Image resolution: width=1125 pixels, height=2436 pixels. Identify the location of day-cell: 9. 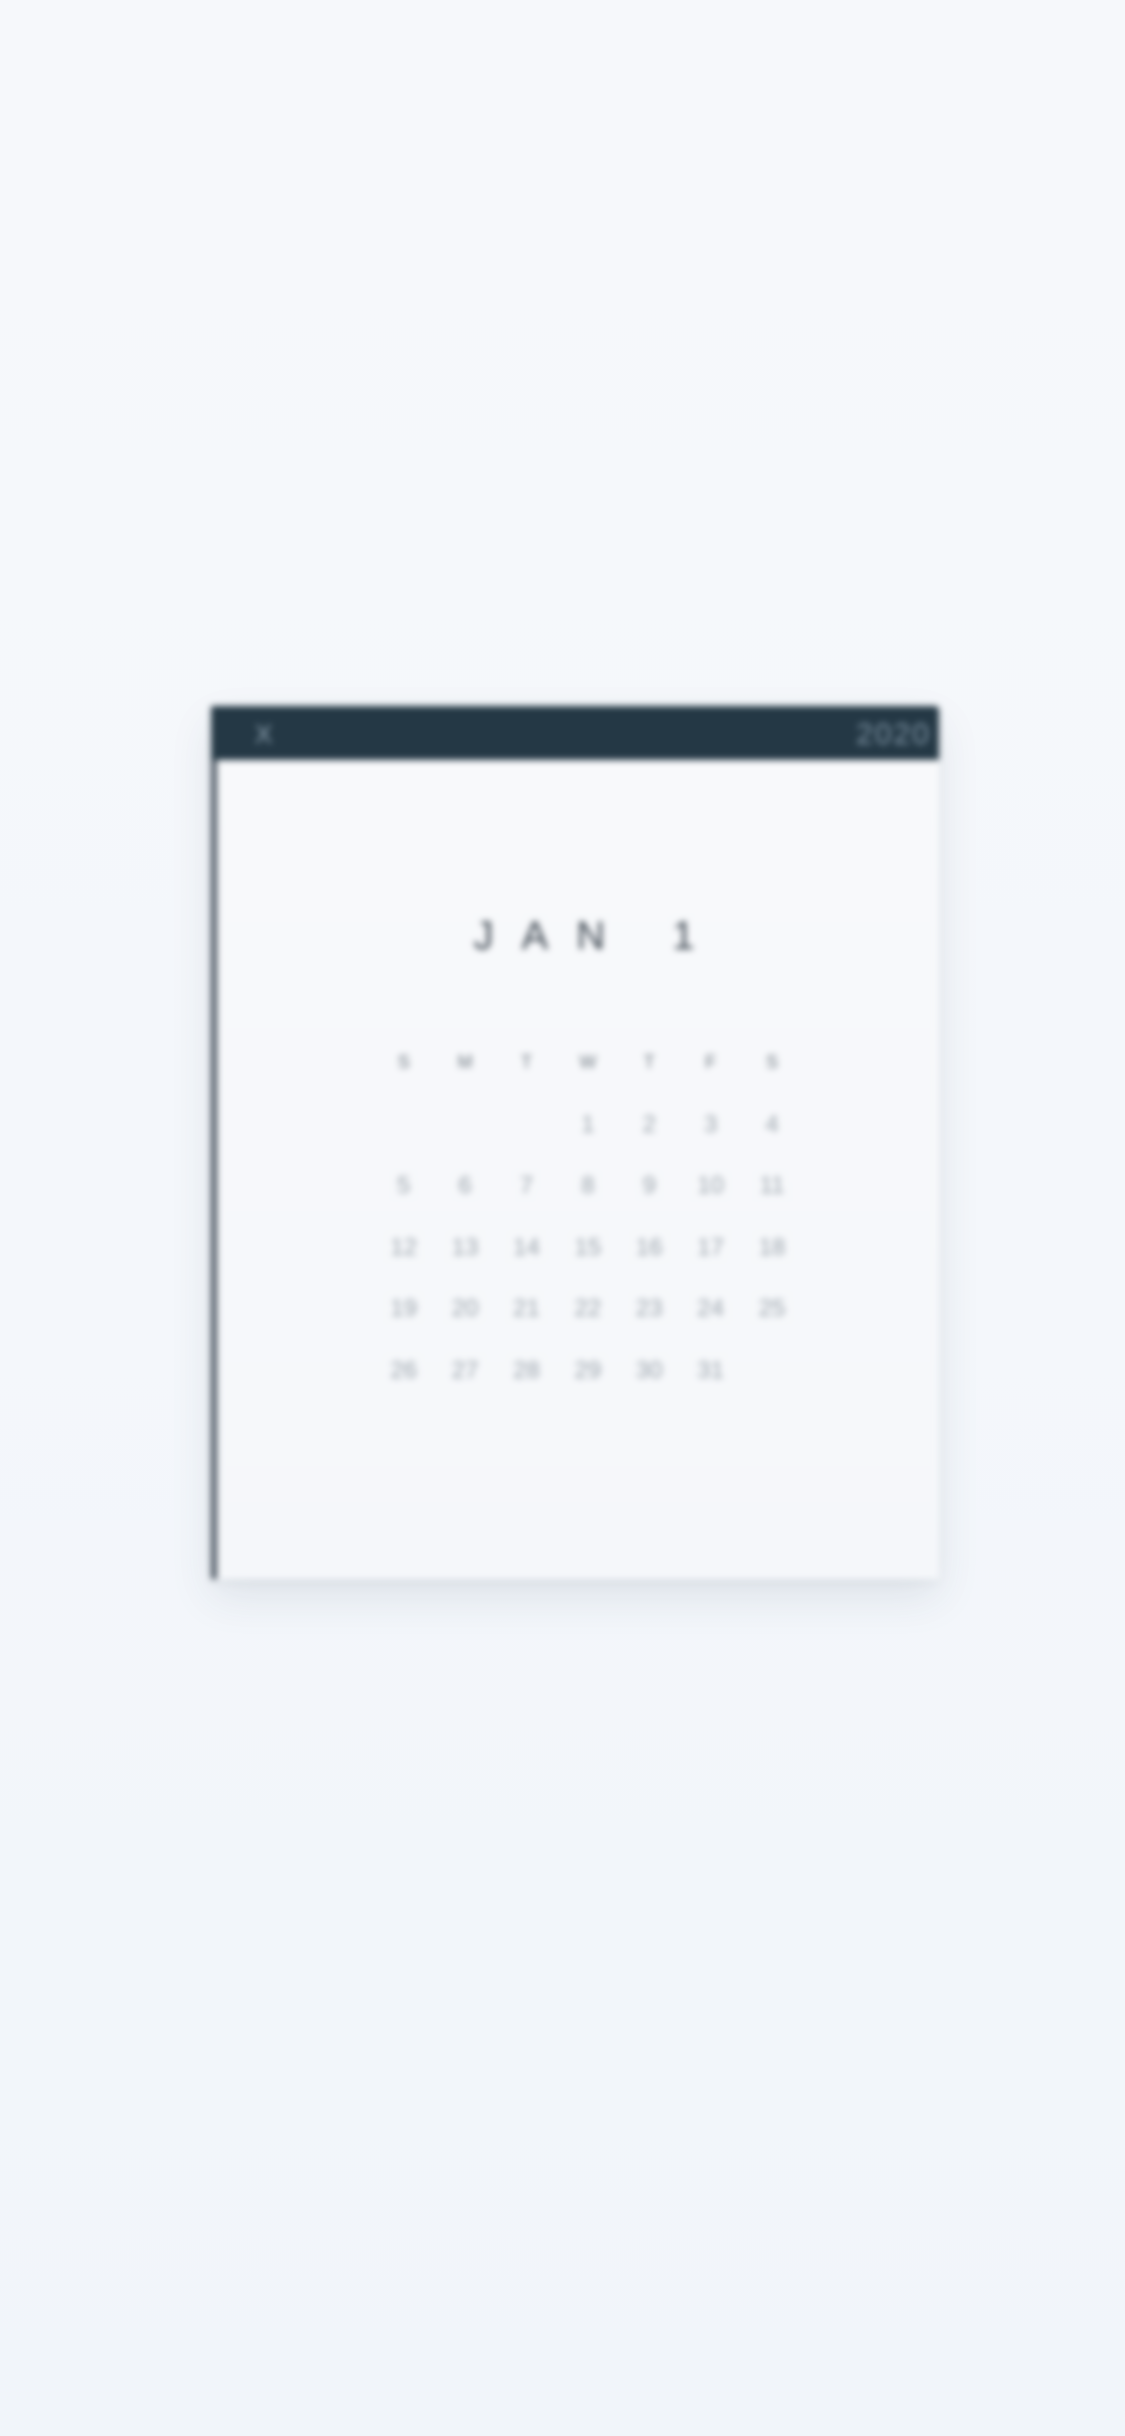
(649, 1185).